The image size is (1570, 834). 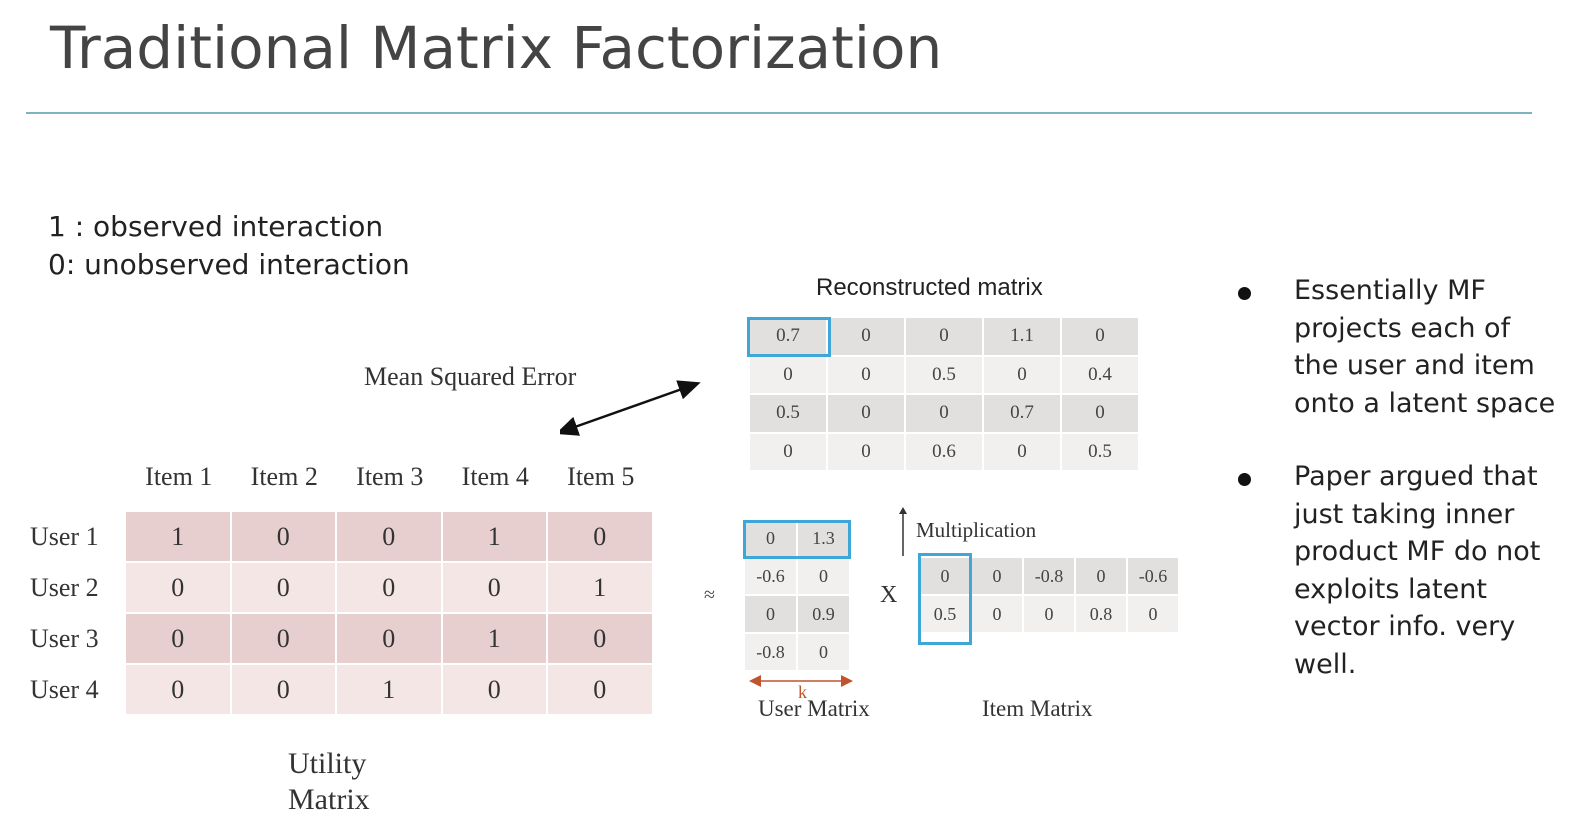 What do you see at coordinates (823, 614) in the screenshot?
I see `user-matrix-cell: 0.9` at bounding box center [823, 614].